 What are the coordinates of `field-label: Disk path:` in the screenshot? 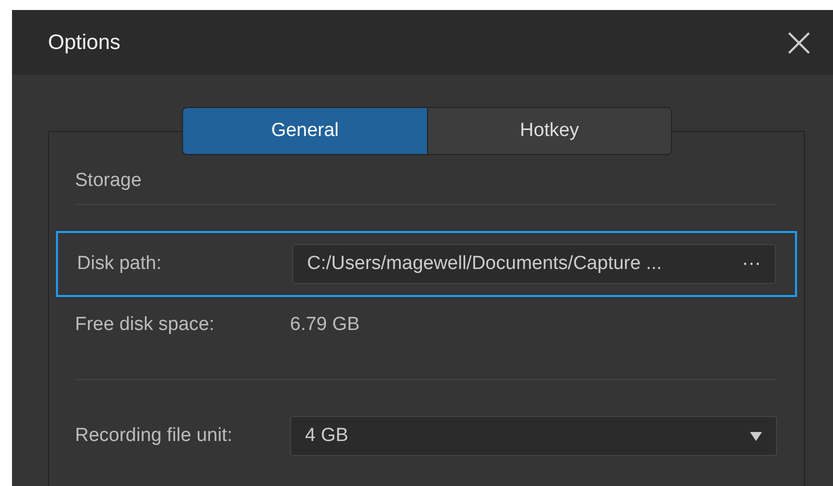 It's located at (119, 264).